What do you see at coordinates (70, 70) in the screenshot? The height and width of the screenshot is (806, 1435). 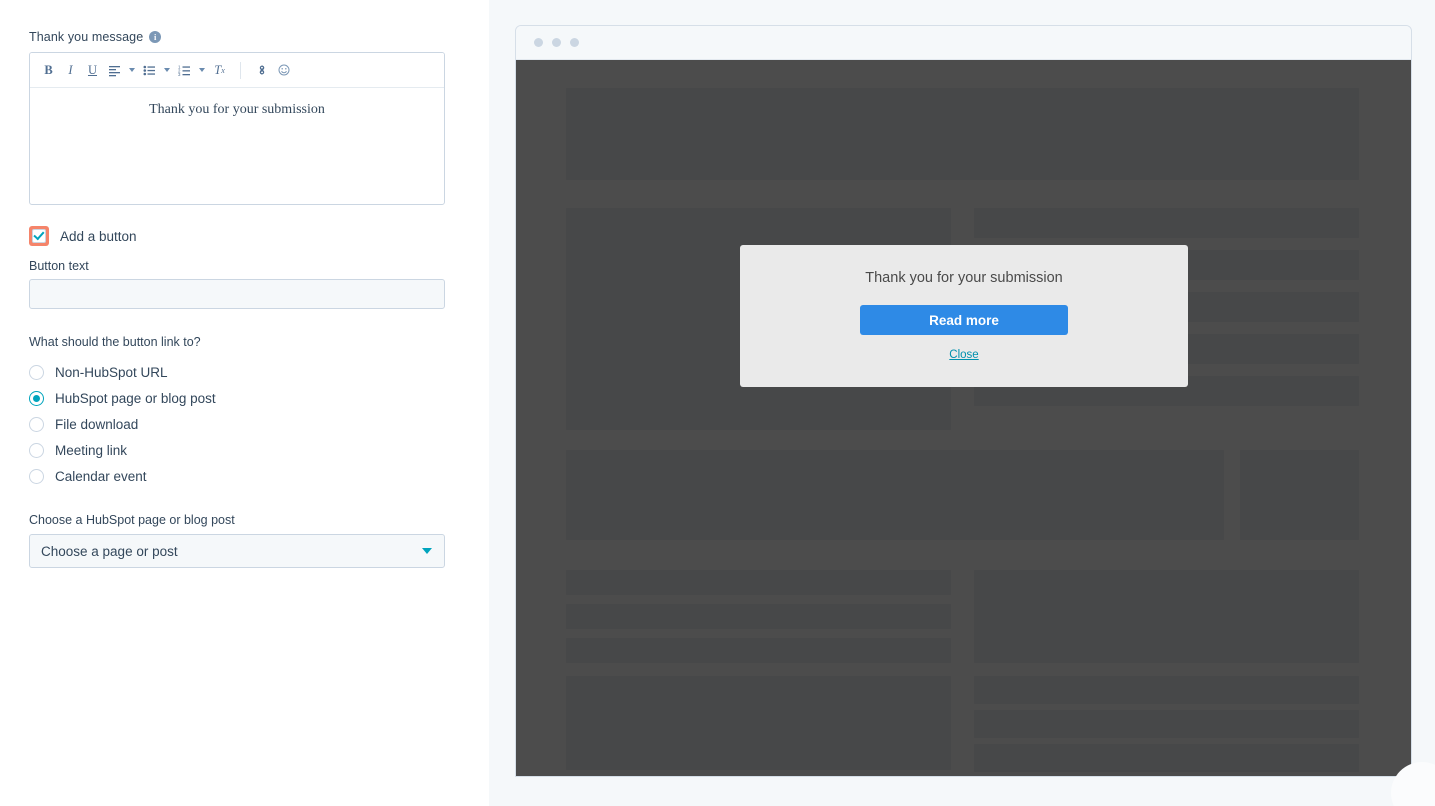 I see `italic-icon: I` at bounding box center [70, 70].